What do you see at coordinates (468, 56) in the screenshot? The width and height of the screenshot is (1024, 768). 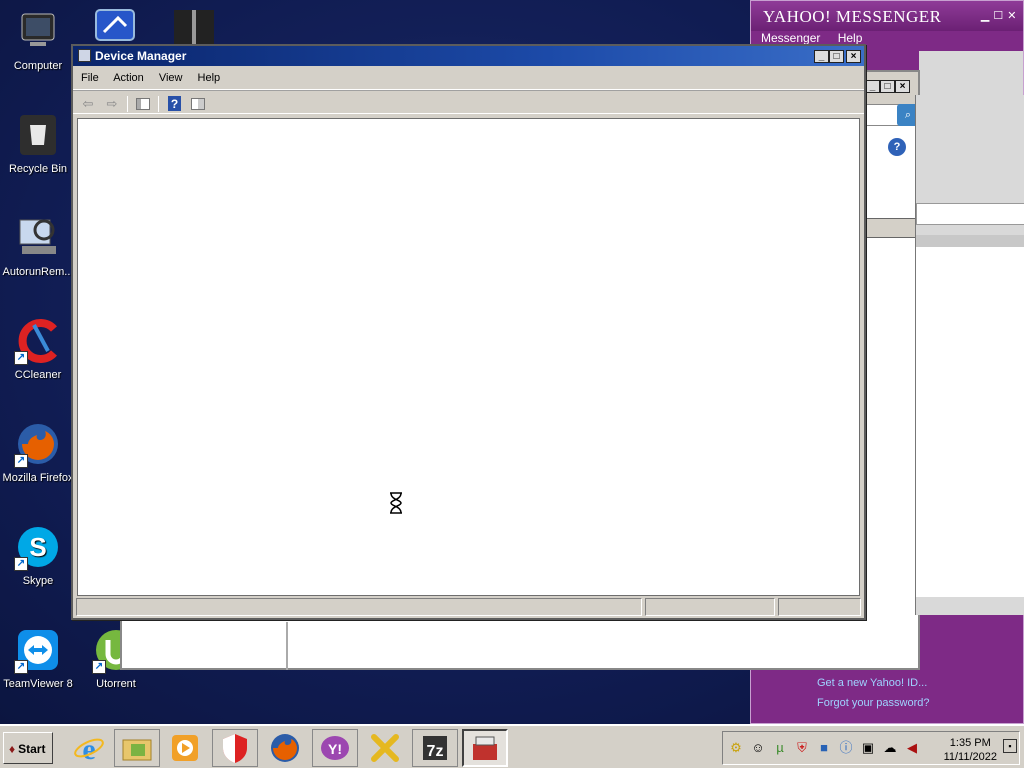 I see `device-manager-title-bar: Device Manager _ □ ×` at bounding box center [468, 56].